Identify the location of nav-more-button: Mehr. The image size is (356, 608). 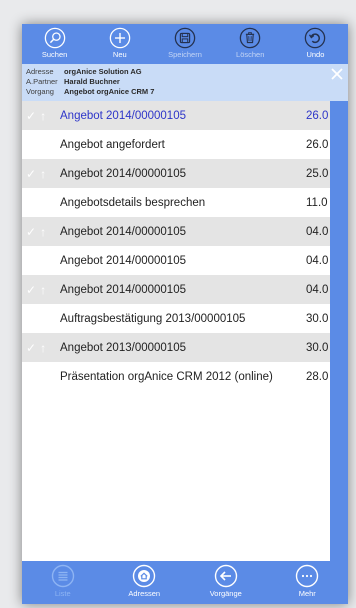
(308, 582).